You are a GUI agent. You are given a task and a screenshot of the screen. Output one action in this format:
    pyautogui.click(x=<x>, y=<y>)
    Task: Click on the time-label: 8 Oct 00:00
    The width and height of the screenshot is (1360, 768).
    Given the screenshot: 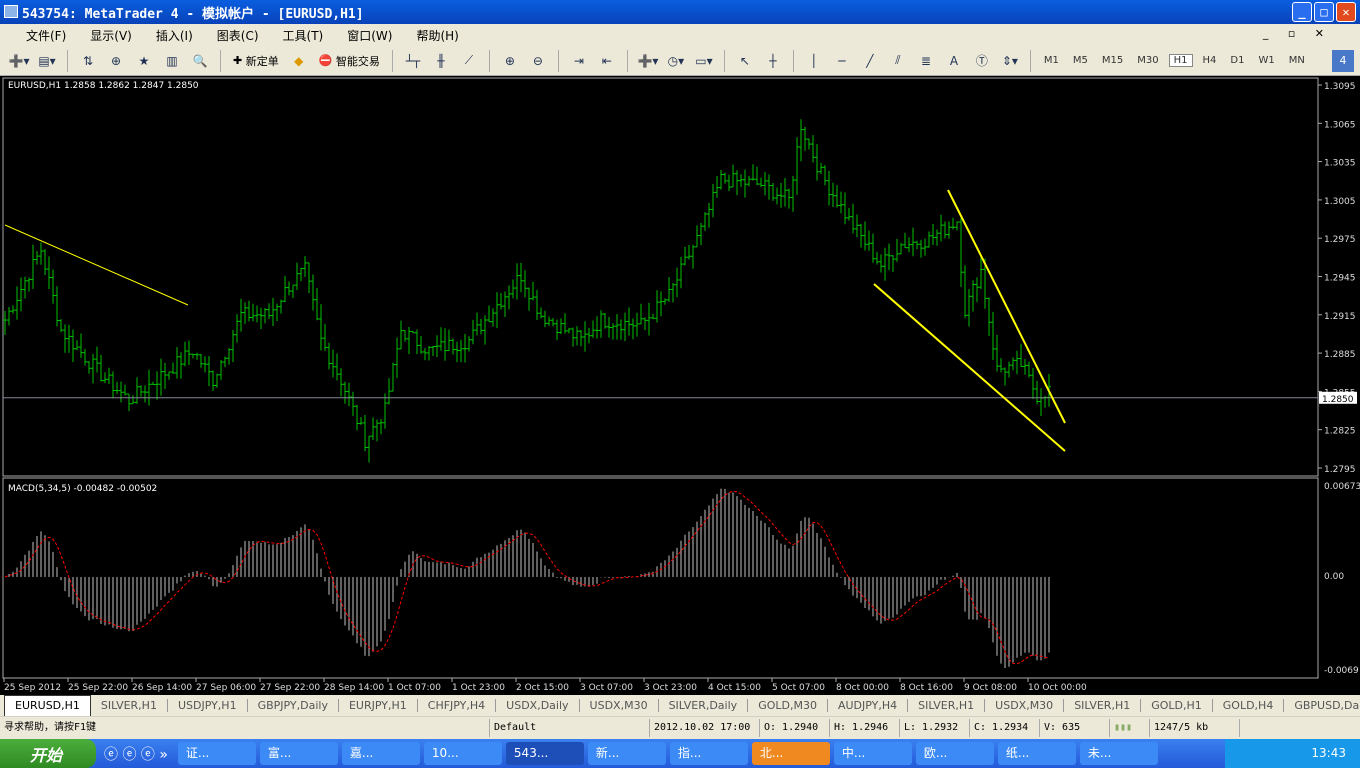 What is the action you would take?
    pyautogui.click(x=862, y=688)
    